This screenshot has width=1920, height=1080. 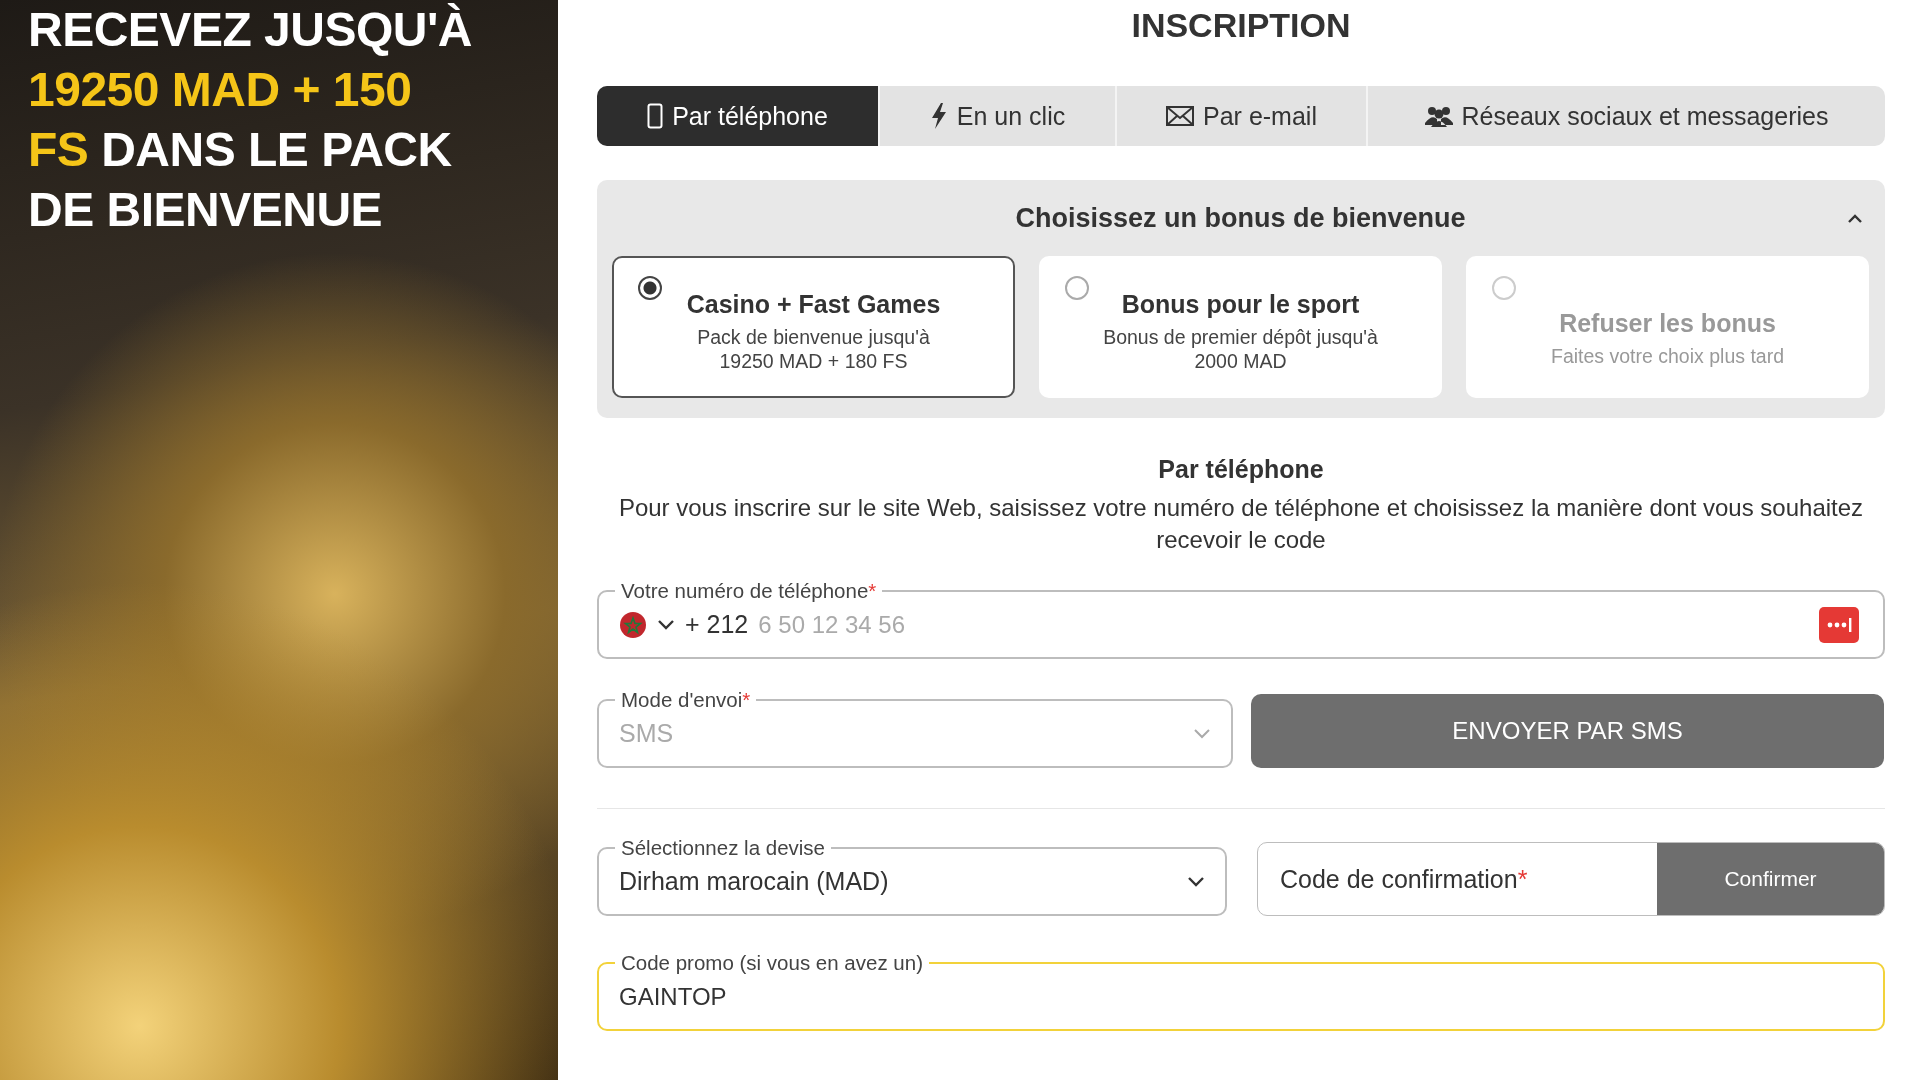 What do you see at coordinates (1438, 116) in the screenshot?
I see `people-icon` at bounding box center [1438, 116].